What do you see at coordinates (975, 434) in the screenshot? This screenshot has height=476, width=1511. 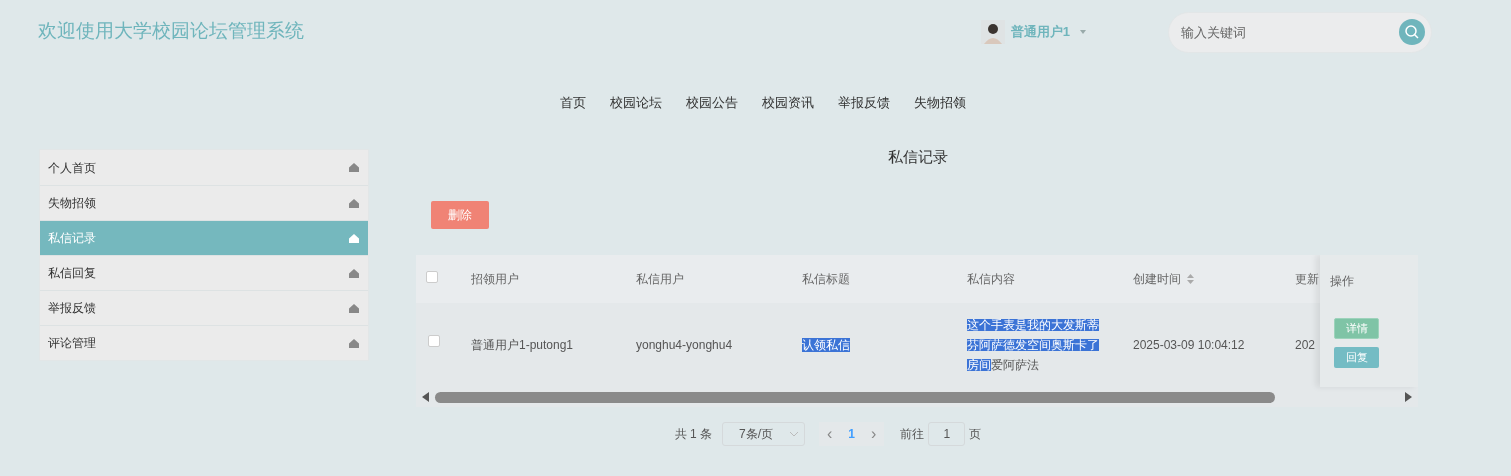 I see `page-suffix: 页` at bounding box center [975, 434].